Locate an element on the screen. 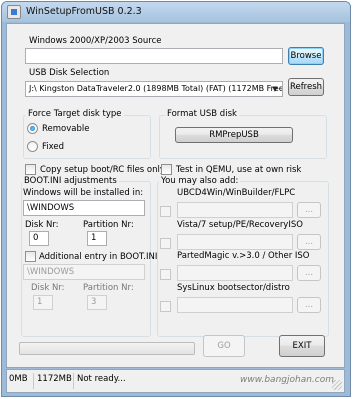  fixed-radio is located at coordinates (32, 146).